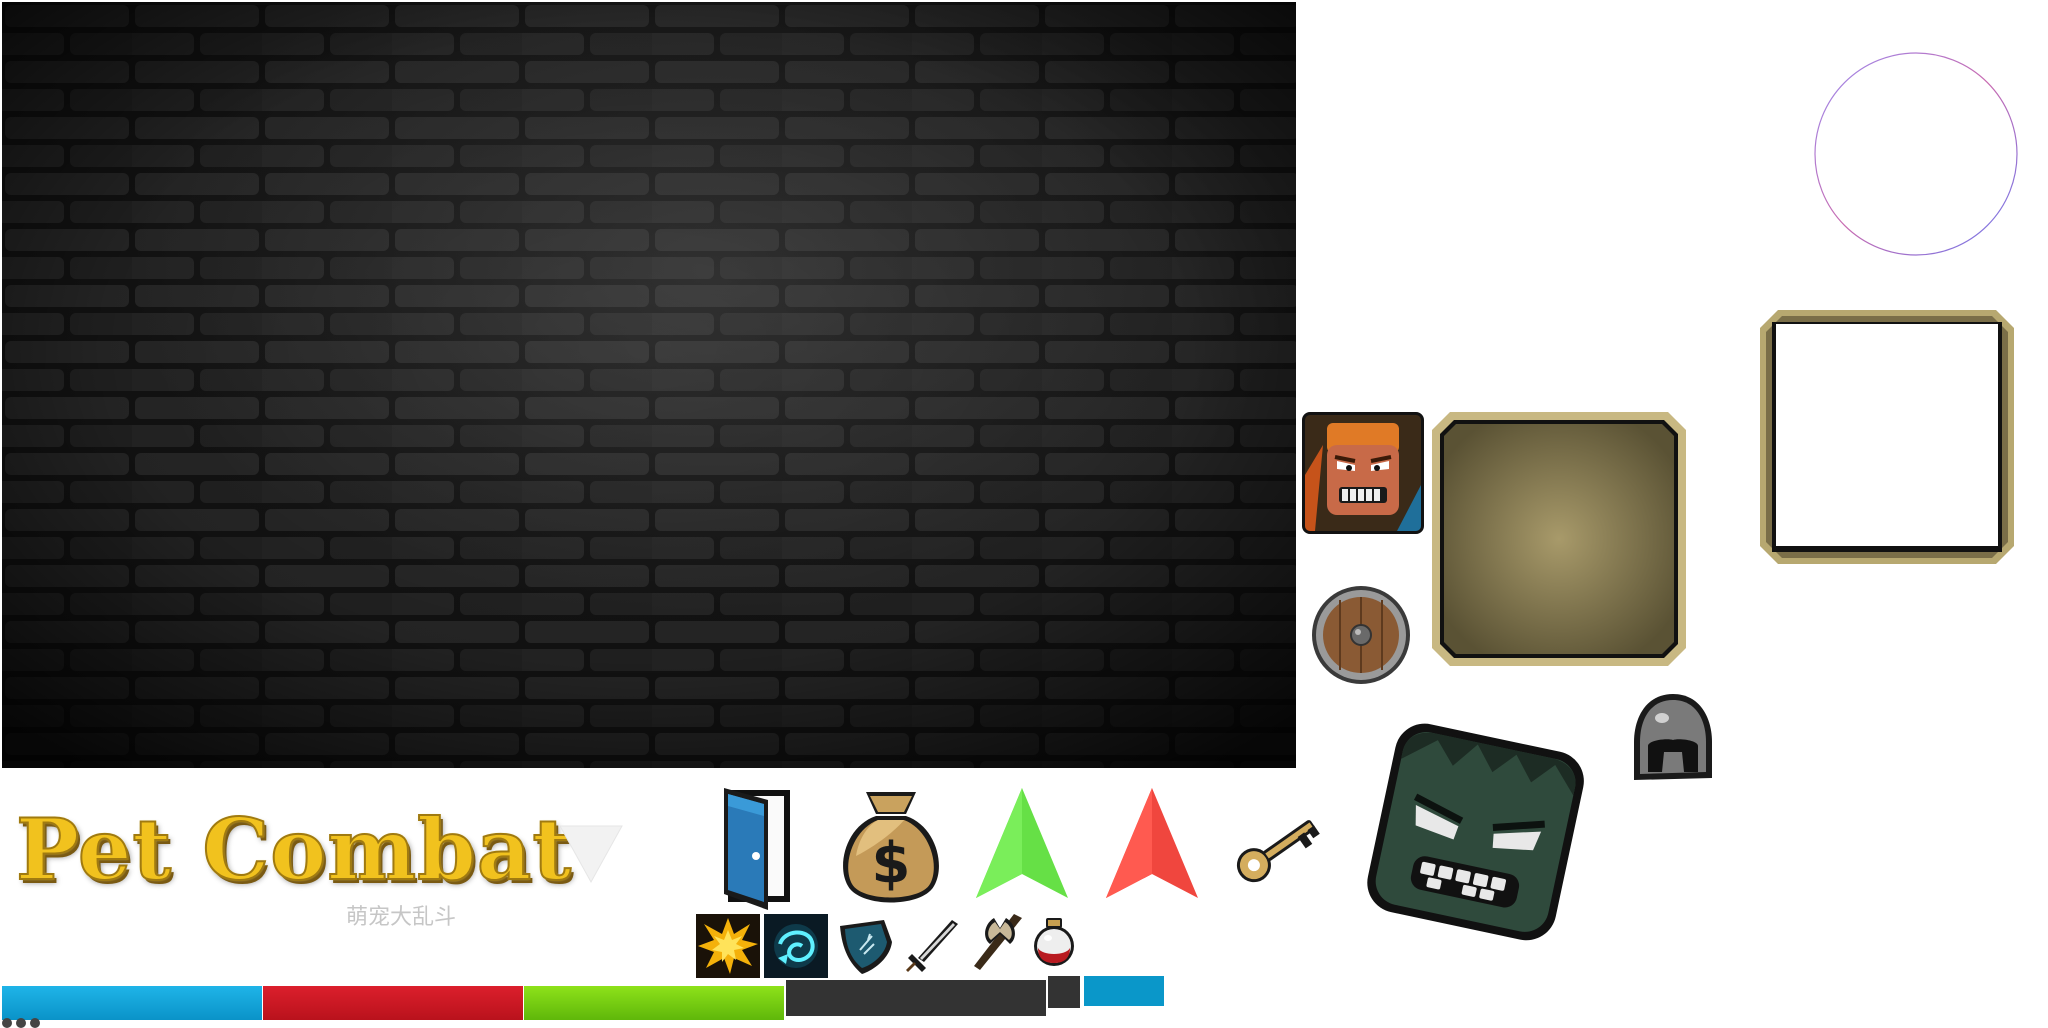 The height and width of the screenshot is (1028, 2048). I want to click on down-triangle-graphic, so click(591, 854).